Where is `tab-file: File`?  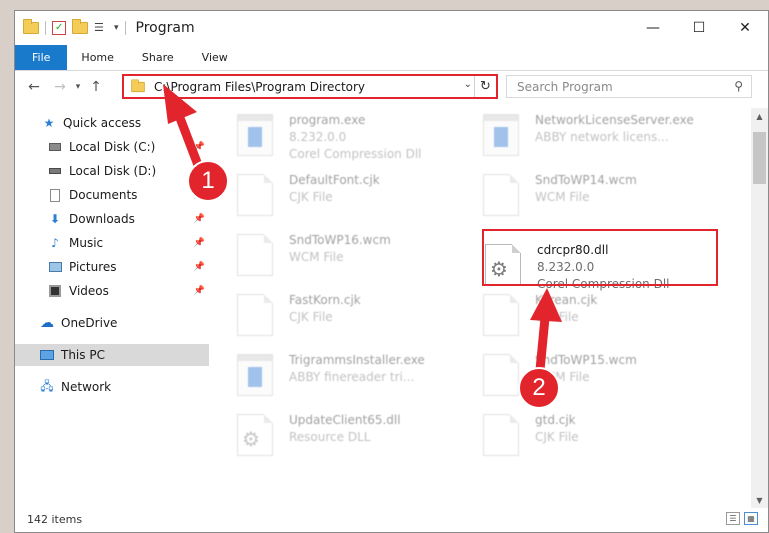 tab-file: File is located at coordinates (41, 57).